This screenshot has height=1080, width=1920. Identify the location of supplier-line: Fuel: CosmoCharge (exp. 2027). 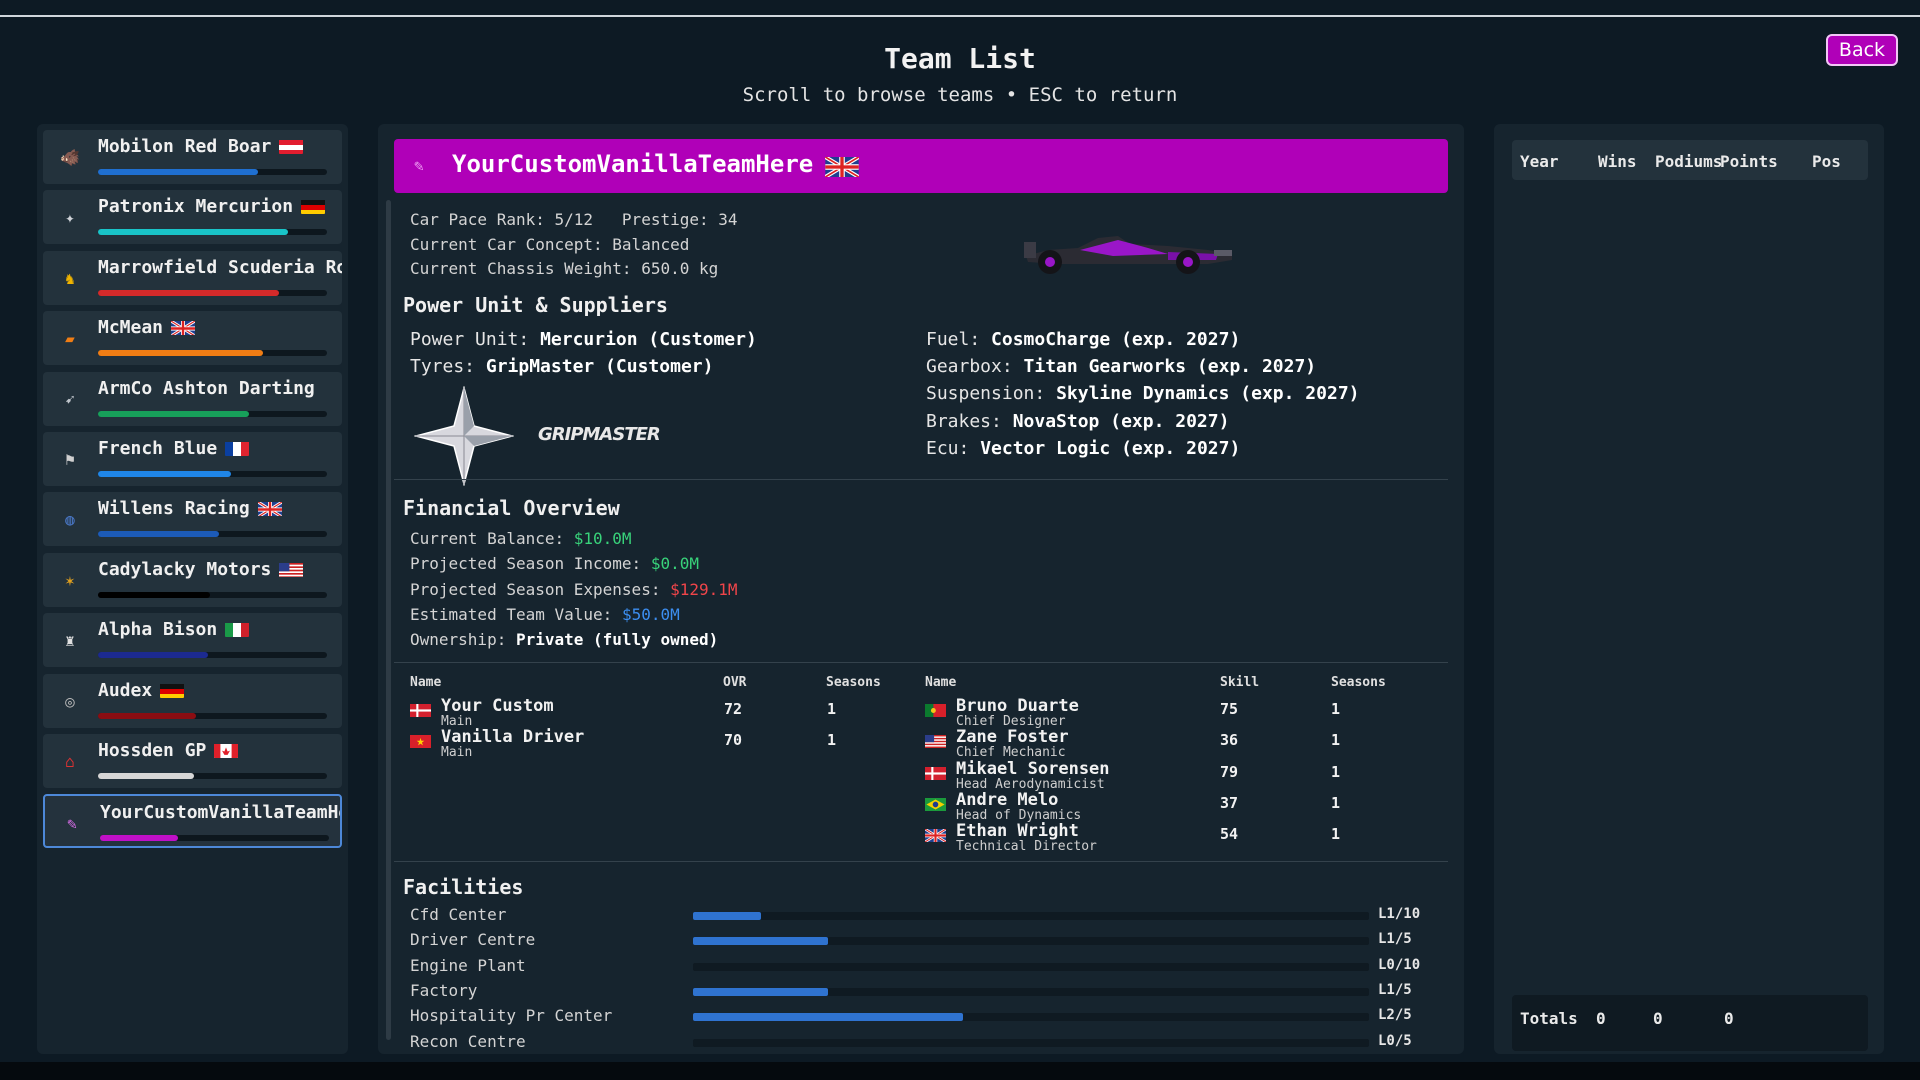
(1083, 339).